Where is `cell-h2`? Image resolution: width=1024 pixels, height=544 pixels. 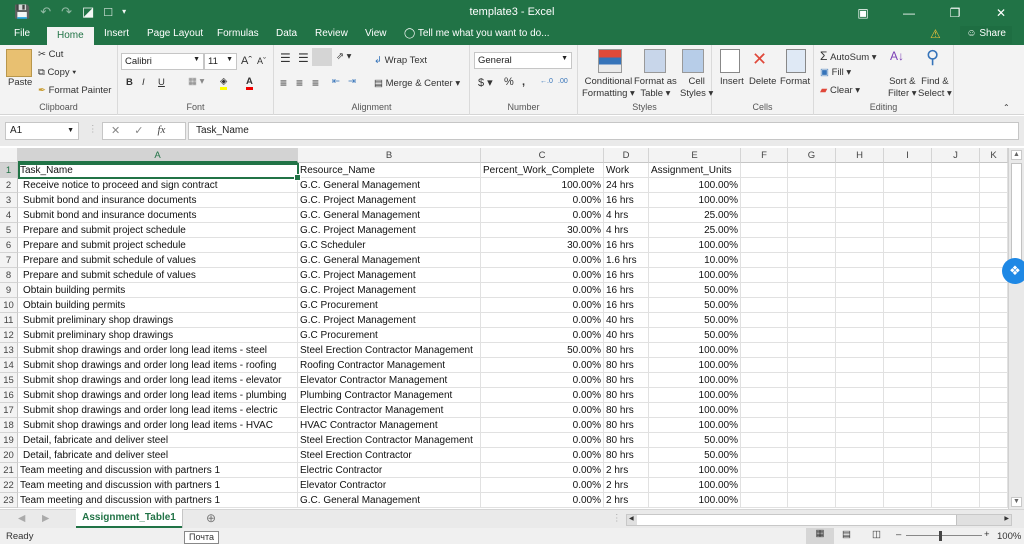
cell-h2 is located at coordinates (860, 185).